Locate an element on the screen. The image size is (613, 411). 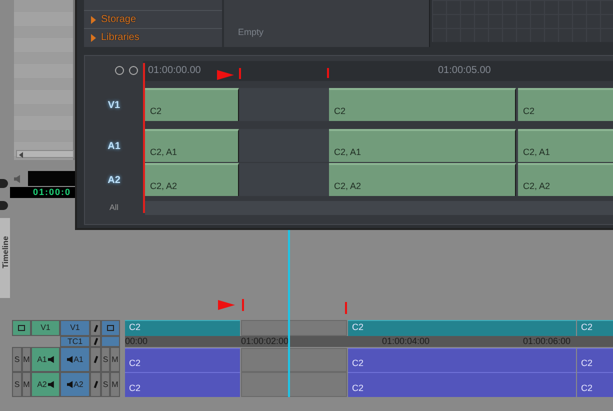
ruler-timecode: 01:00:06:00 is located at coordinates (547, 341).